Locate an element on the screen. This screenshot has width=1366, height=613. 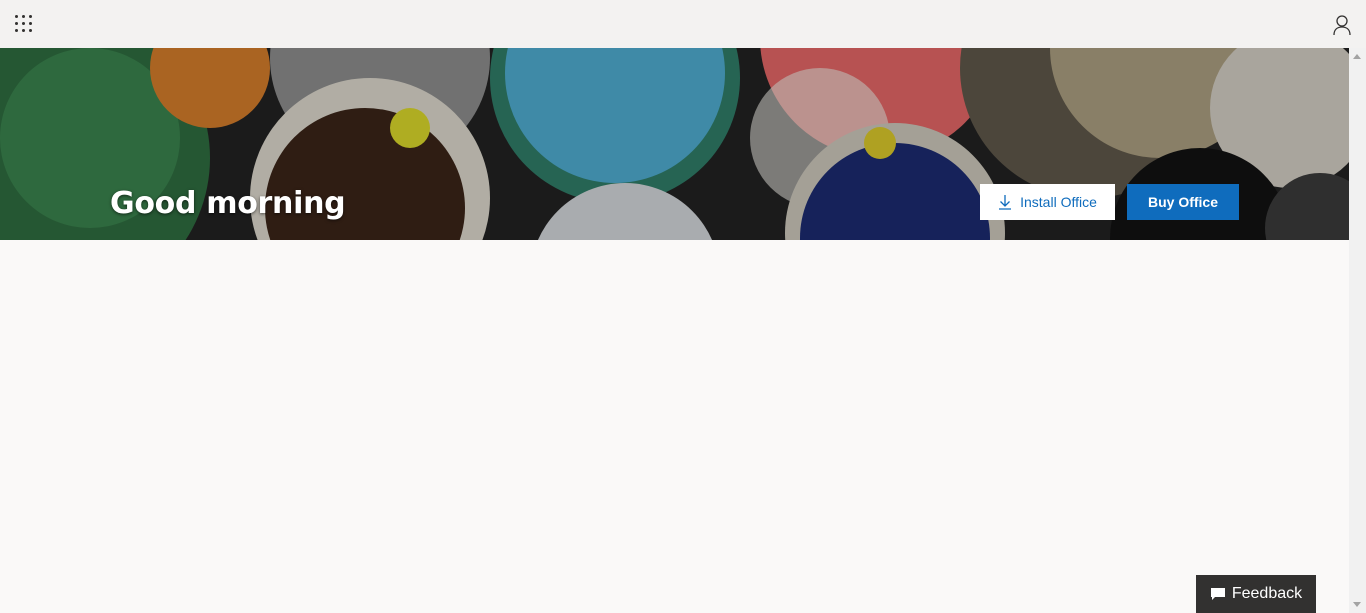
feedback-button: Feedback is located at coordinates (1256, 594).